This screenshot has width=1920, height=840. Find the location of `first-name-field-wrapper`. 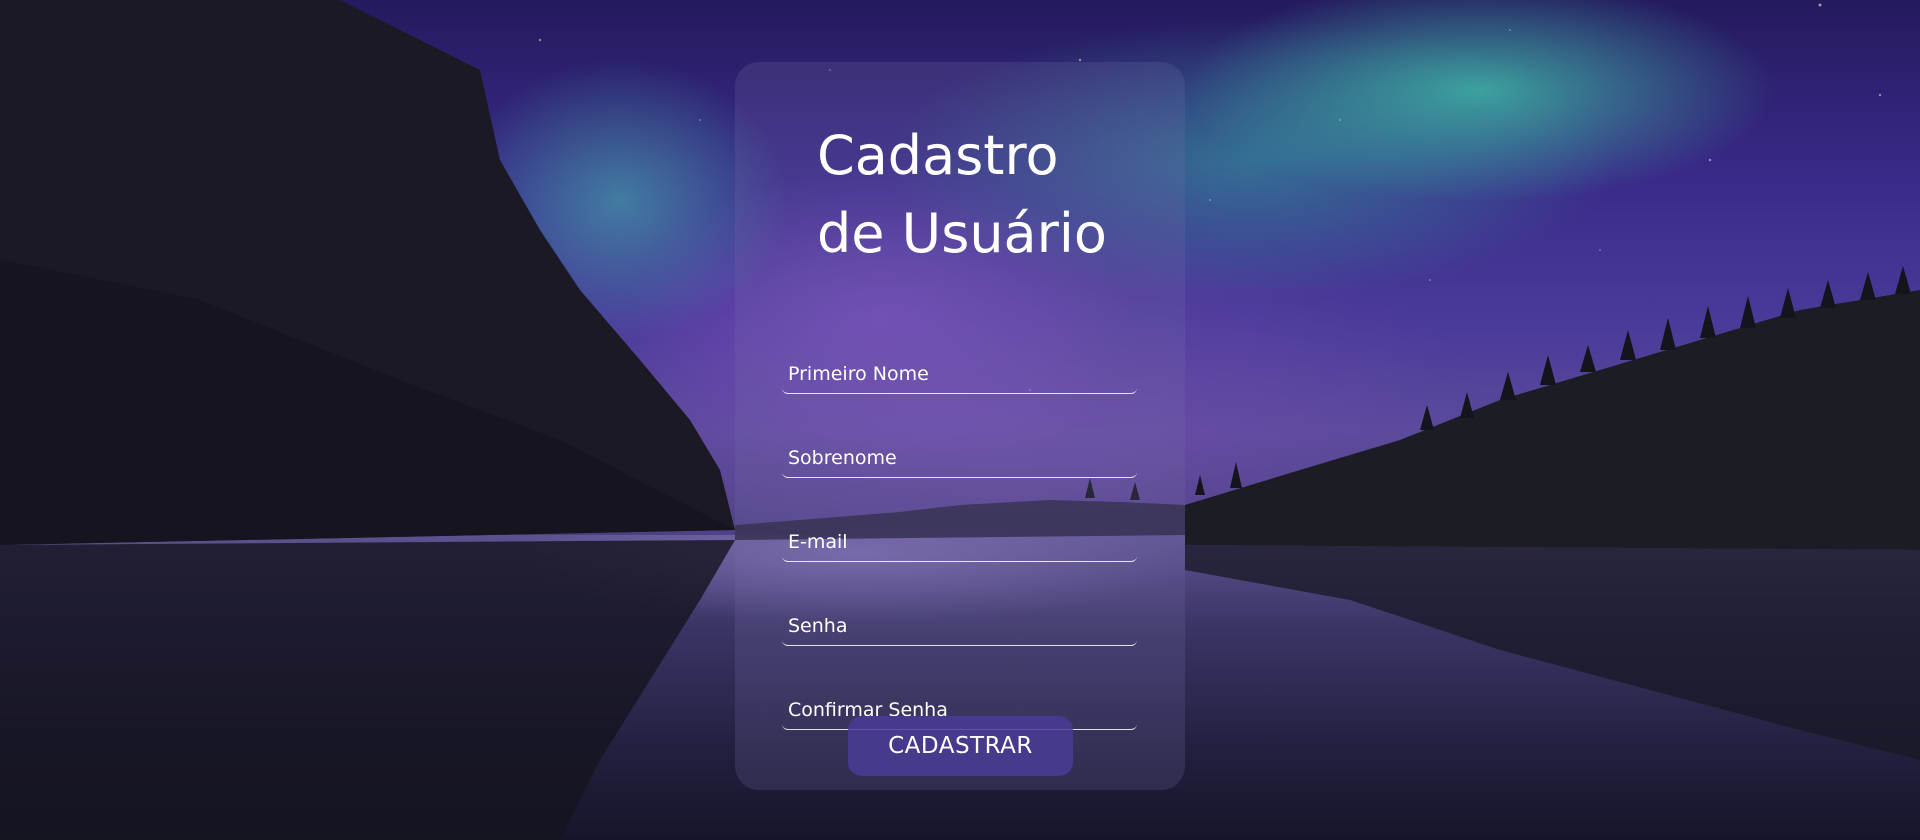

first-name-field-wrapper is located at coordinates (959, 374).